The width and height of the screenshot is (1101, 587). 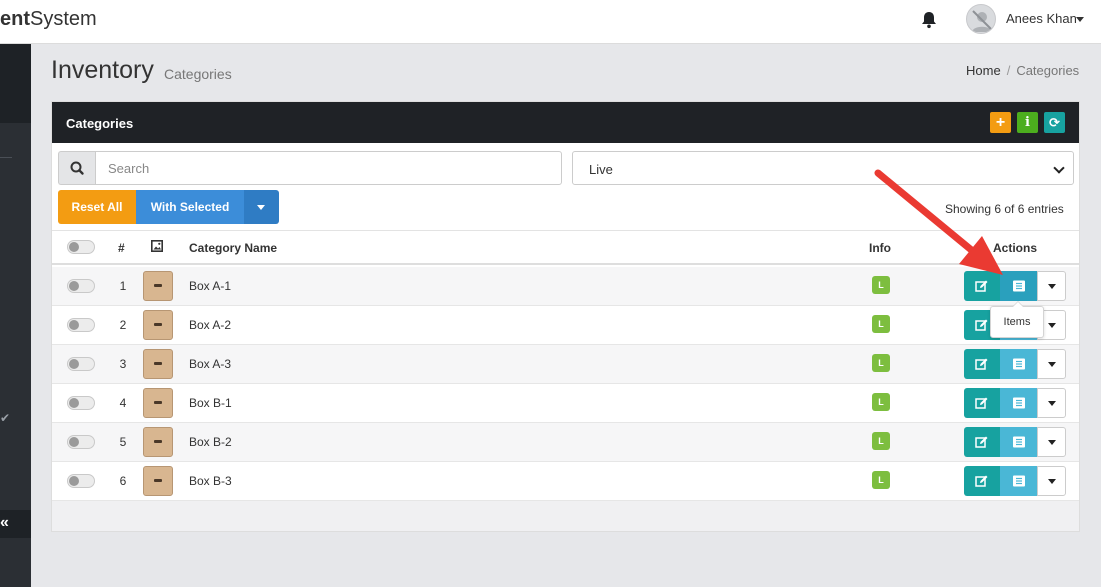 I want to click on brand-bold-text: ent, so click(x=15, y=19).